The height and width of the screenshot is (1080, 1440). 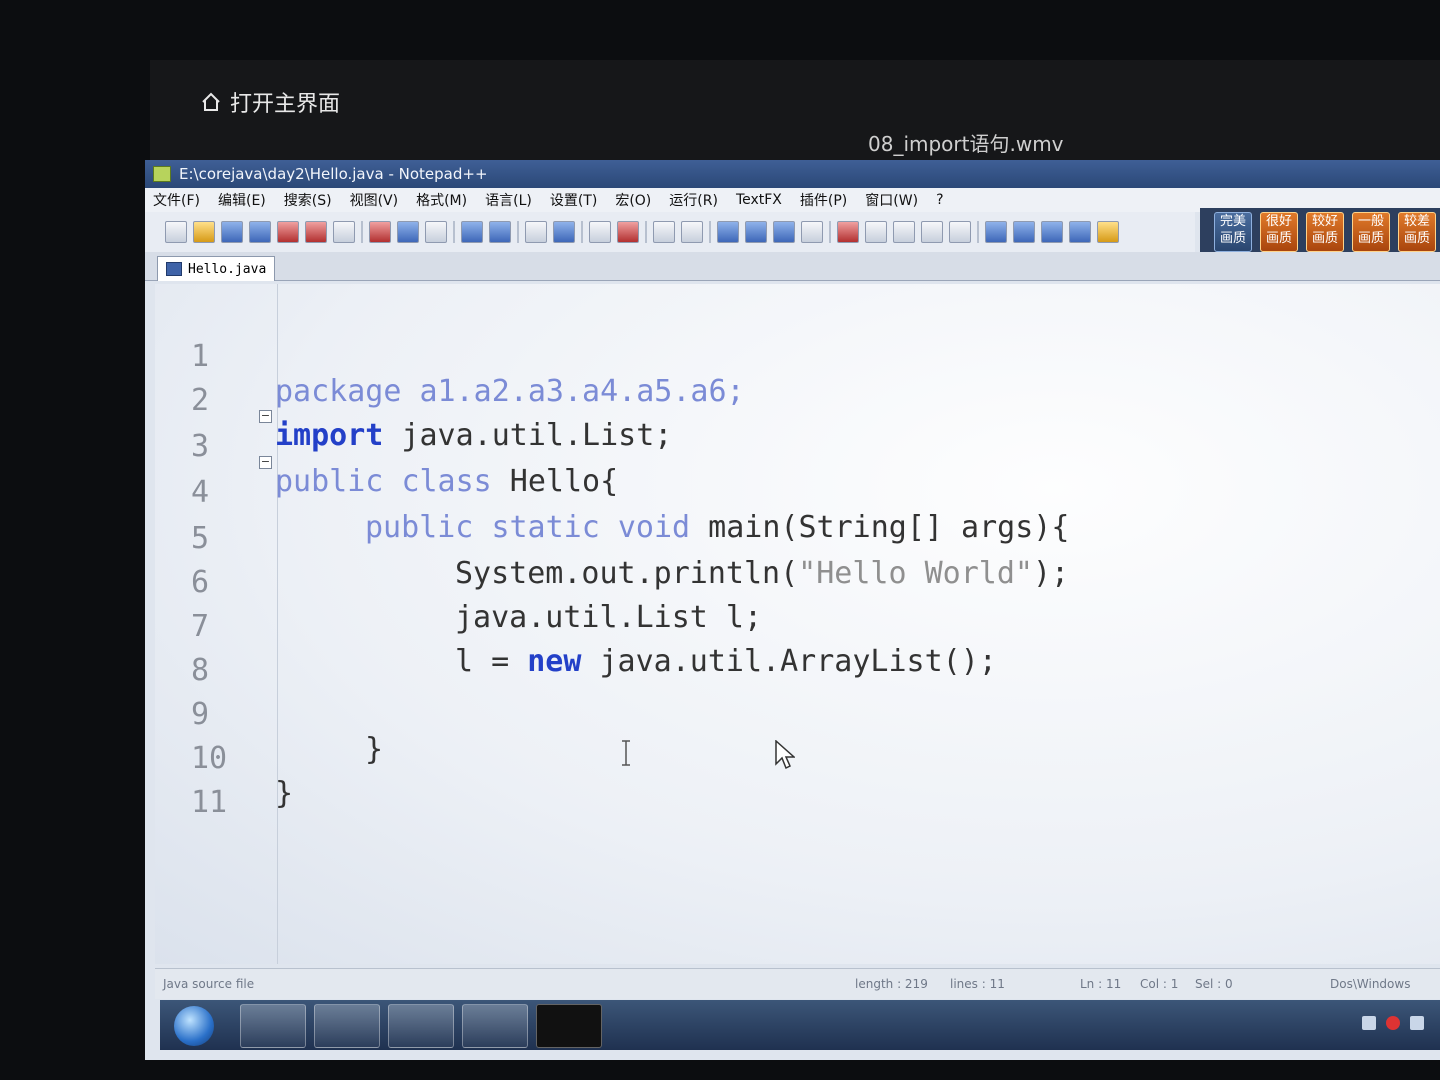 What do you see at coordinates (939, 200) in the screenshot?
I see `menu-help: ?` at bounding box center [939, 200].